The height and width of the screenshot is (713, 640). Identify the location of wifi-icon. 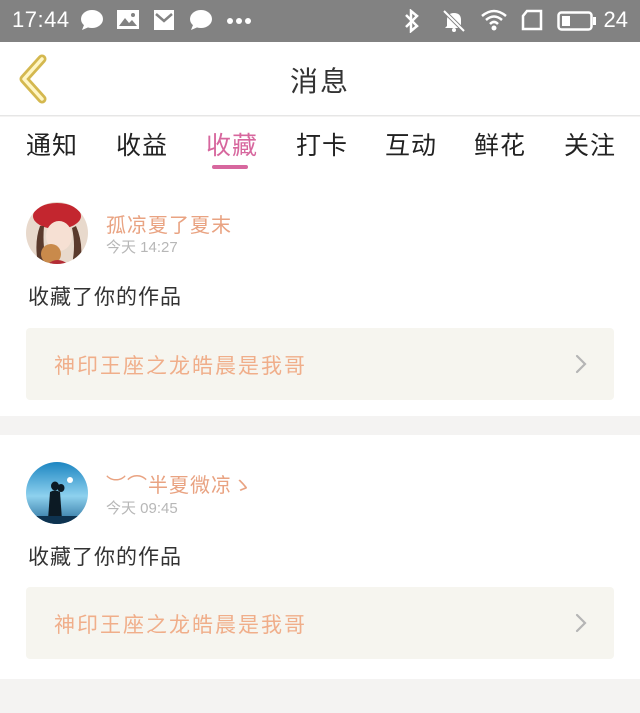
(494, 20).